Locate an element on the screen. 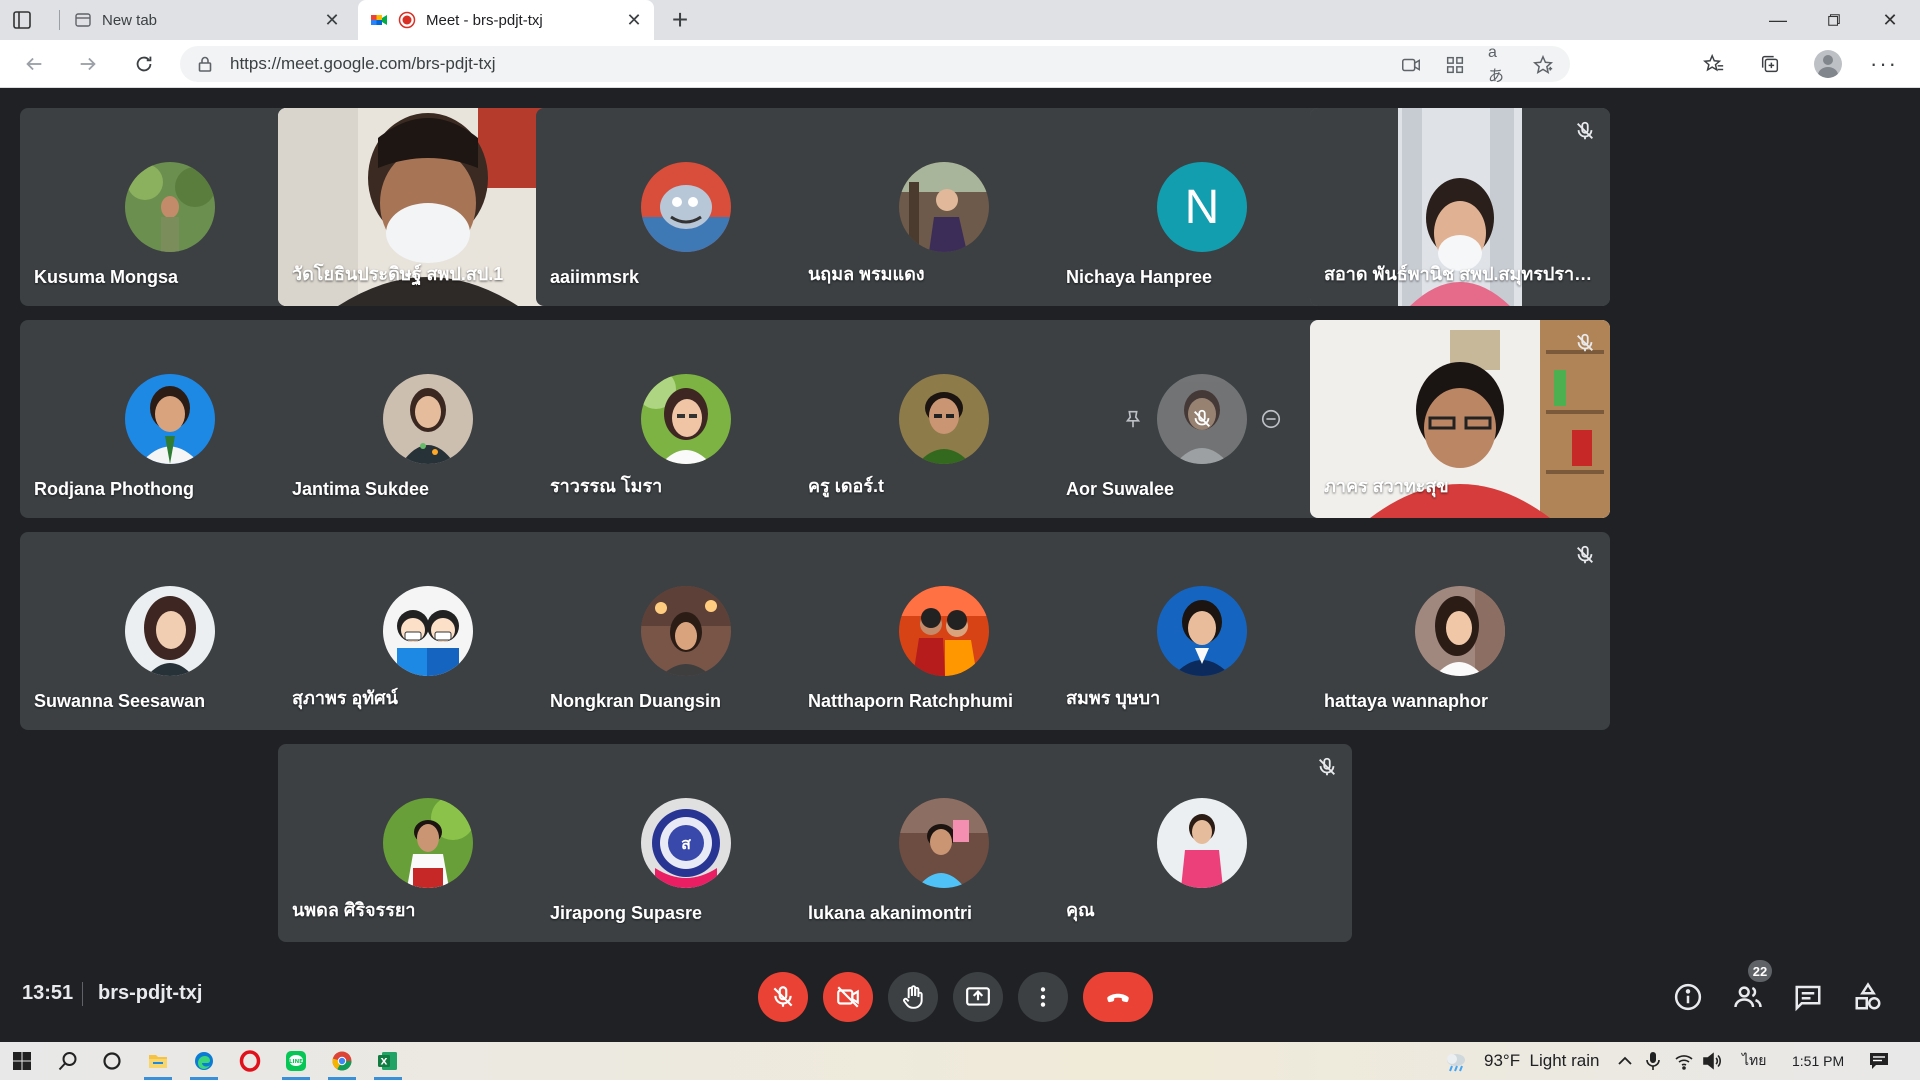  microphone-tray-icon is located at coordinates (1653, 1061).